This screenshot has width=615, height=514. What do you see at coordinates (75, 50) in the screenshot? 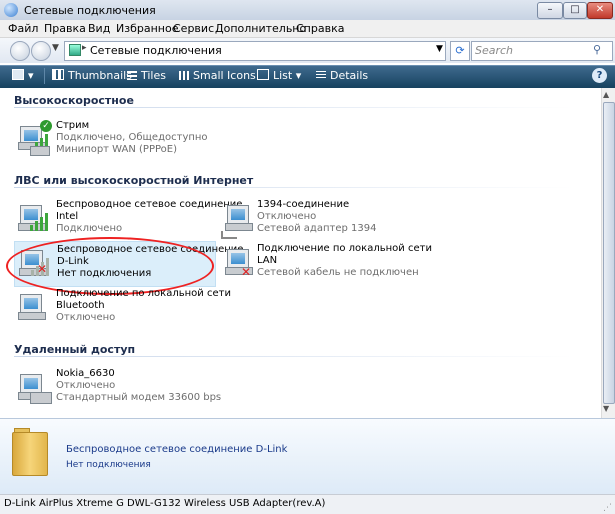
I see `network-folder-icon` at bounding box center [75, 50].